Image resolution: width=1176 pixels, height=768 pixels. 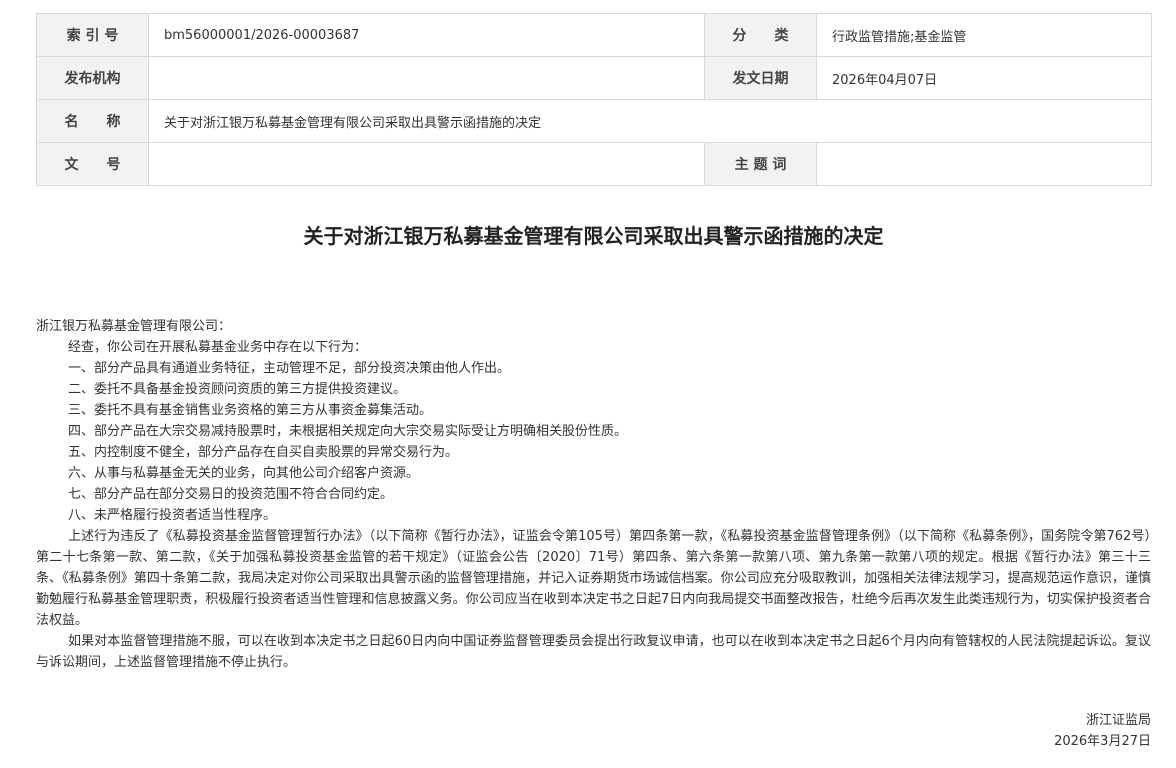 I want to click on meta-row-name: 名 称 关于对浙江银万私募基金管理有限公司采取出具警示函措施的决定, so click(x=594, y=121).